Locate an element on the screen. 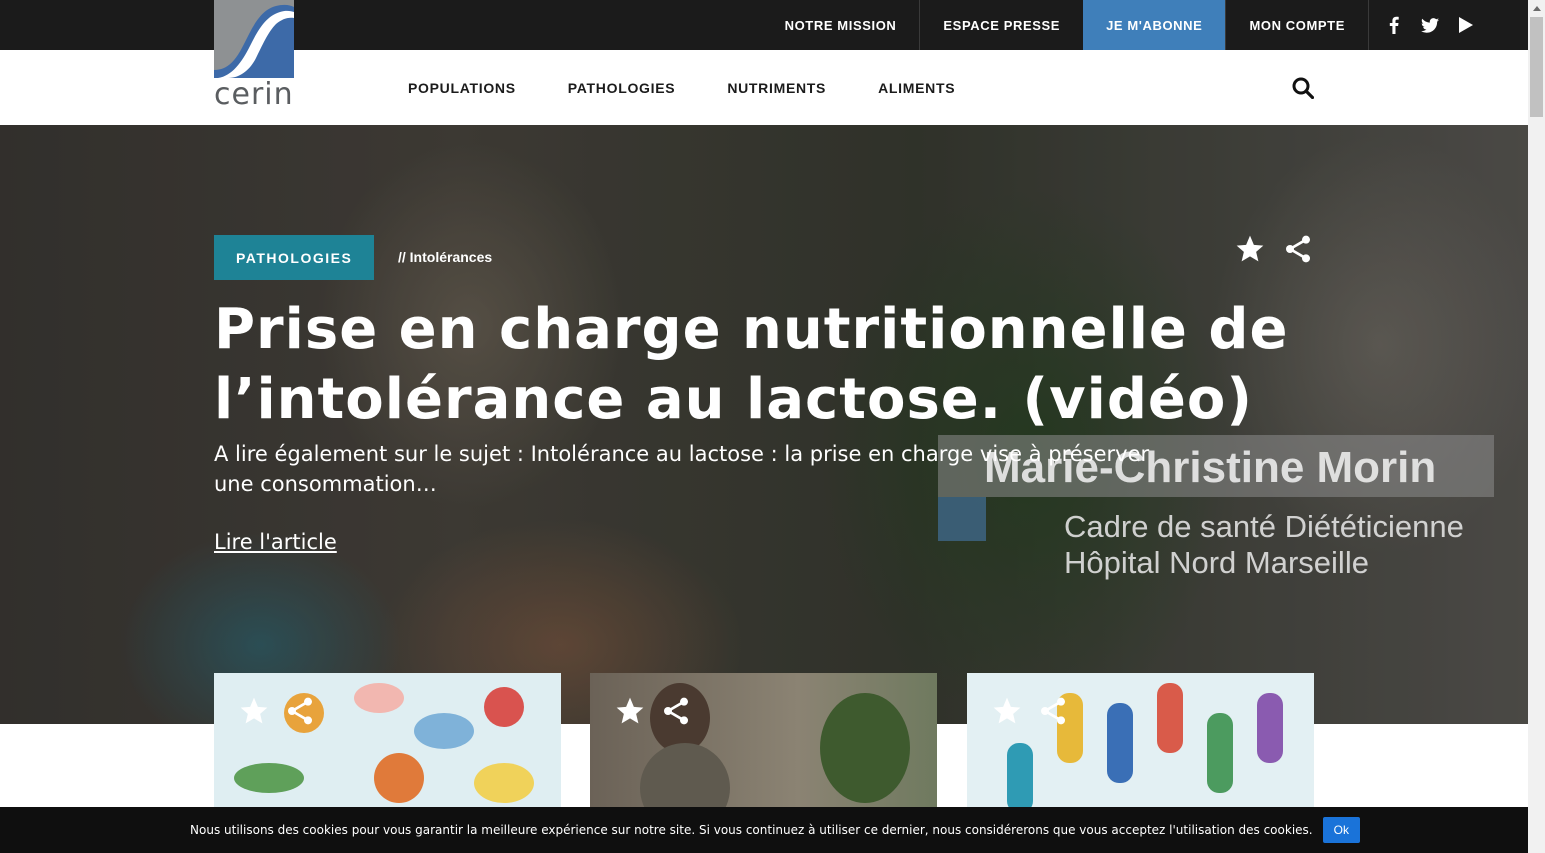 This screenshot has height=853, width=1545. read-article-link: Lire l'article is located at coordinates (275, 542).